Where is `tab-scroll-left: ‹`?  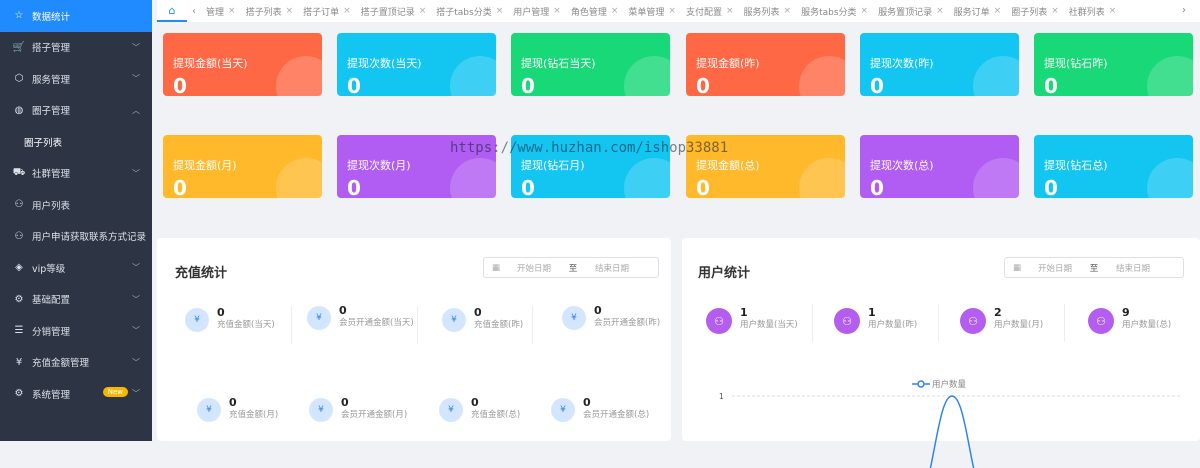 tab-scroll-left: ‹ is located at coordinates (194, 11).